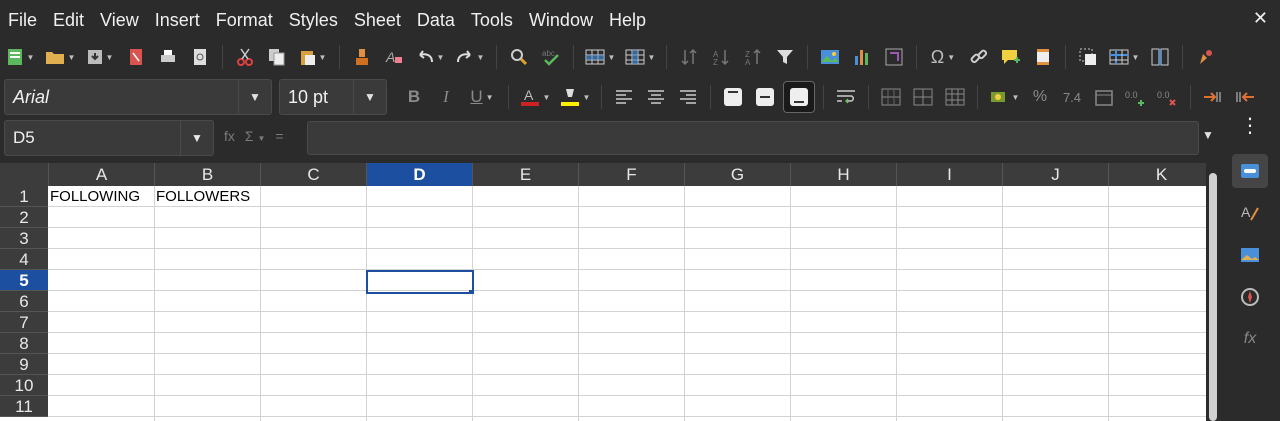 The height and width of the screenshot is (421, 1280). Describe the element at coordinates (60, 57) in the screenshot. I see `open-icon: ▼` at that location.